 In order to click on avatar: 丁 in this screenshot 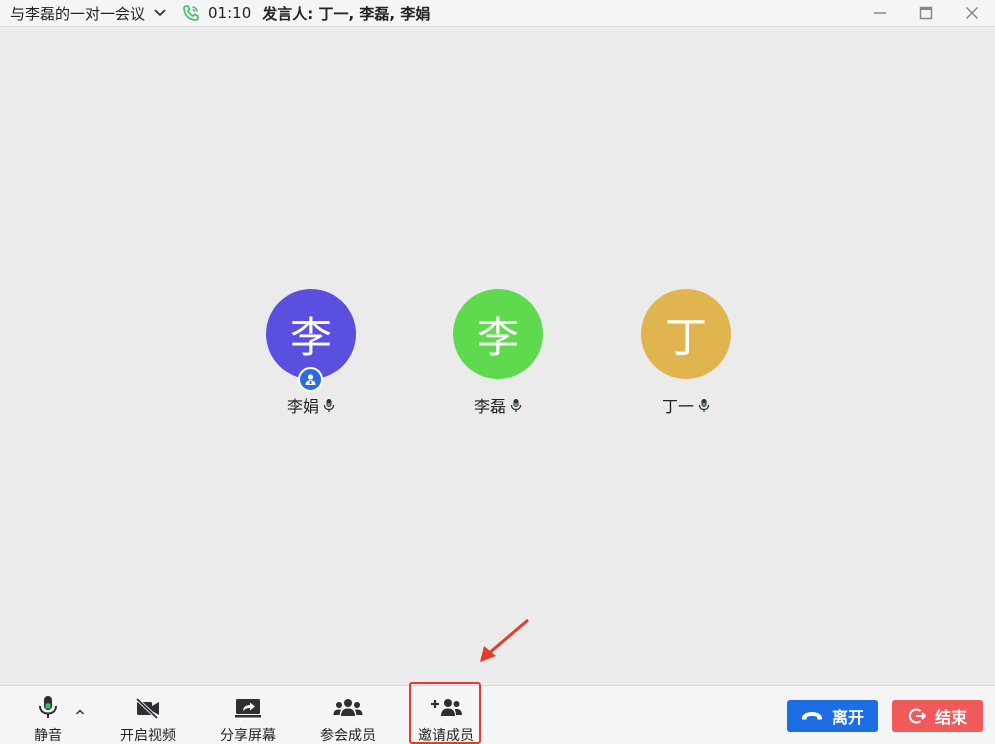, I will do `click(686, 334)`.